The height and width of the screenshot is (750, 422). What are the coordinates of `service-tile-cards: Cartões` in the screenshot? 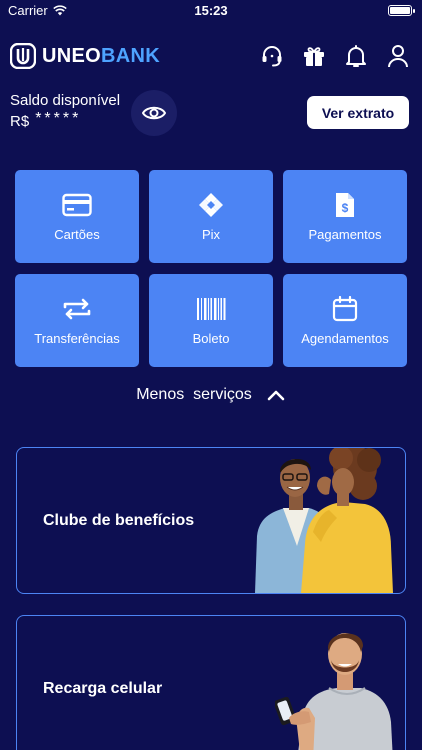 It's located at (77, 216).